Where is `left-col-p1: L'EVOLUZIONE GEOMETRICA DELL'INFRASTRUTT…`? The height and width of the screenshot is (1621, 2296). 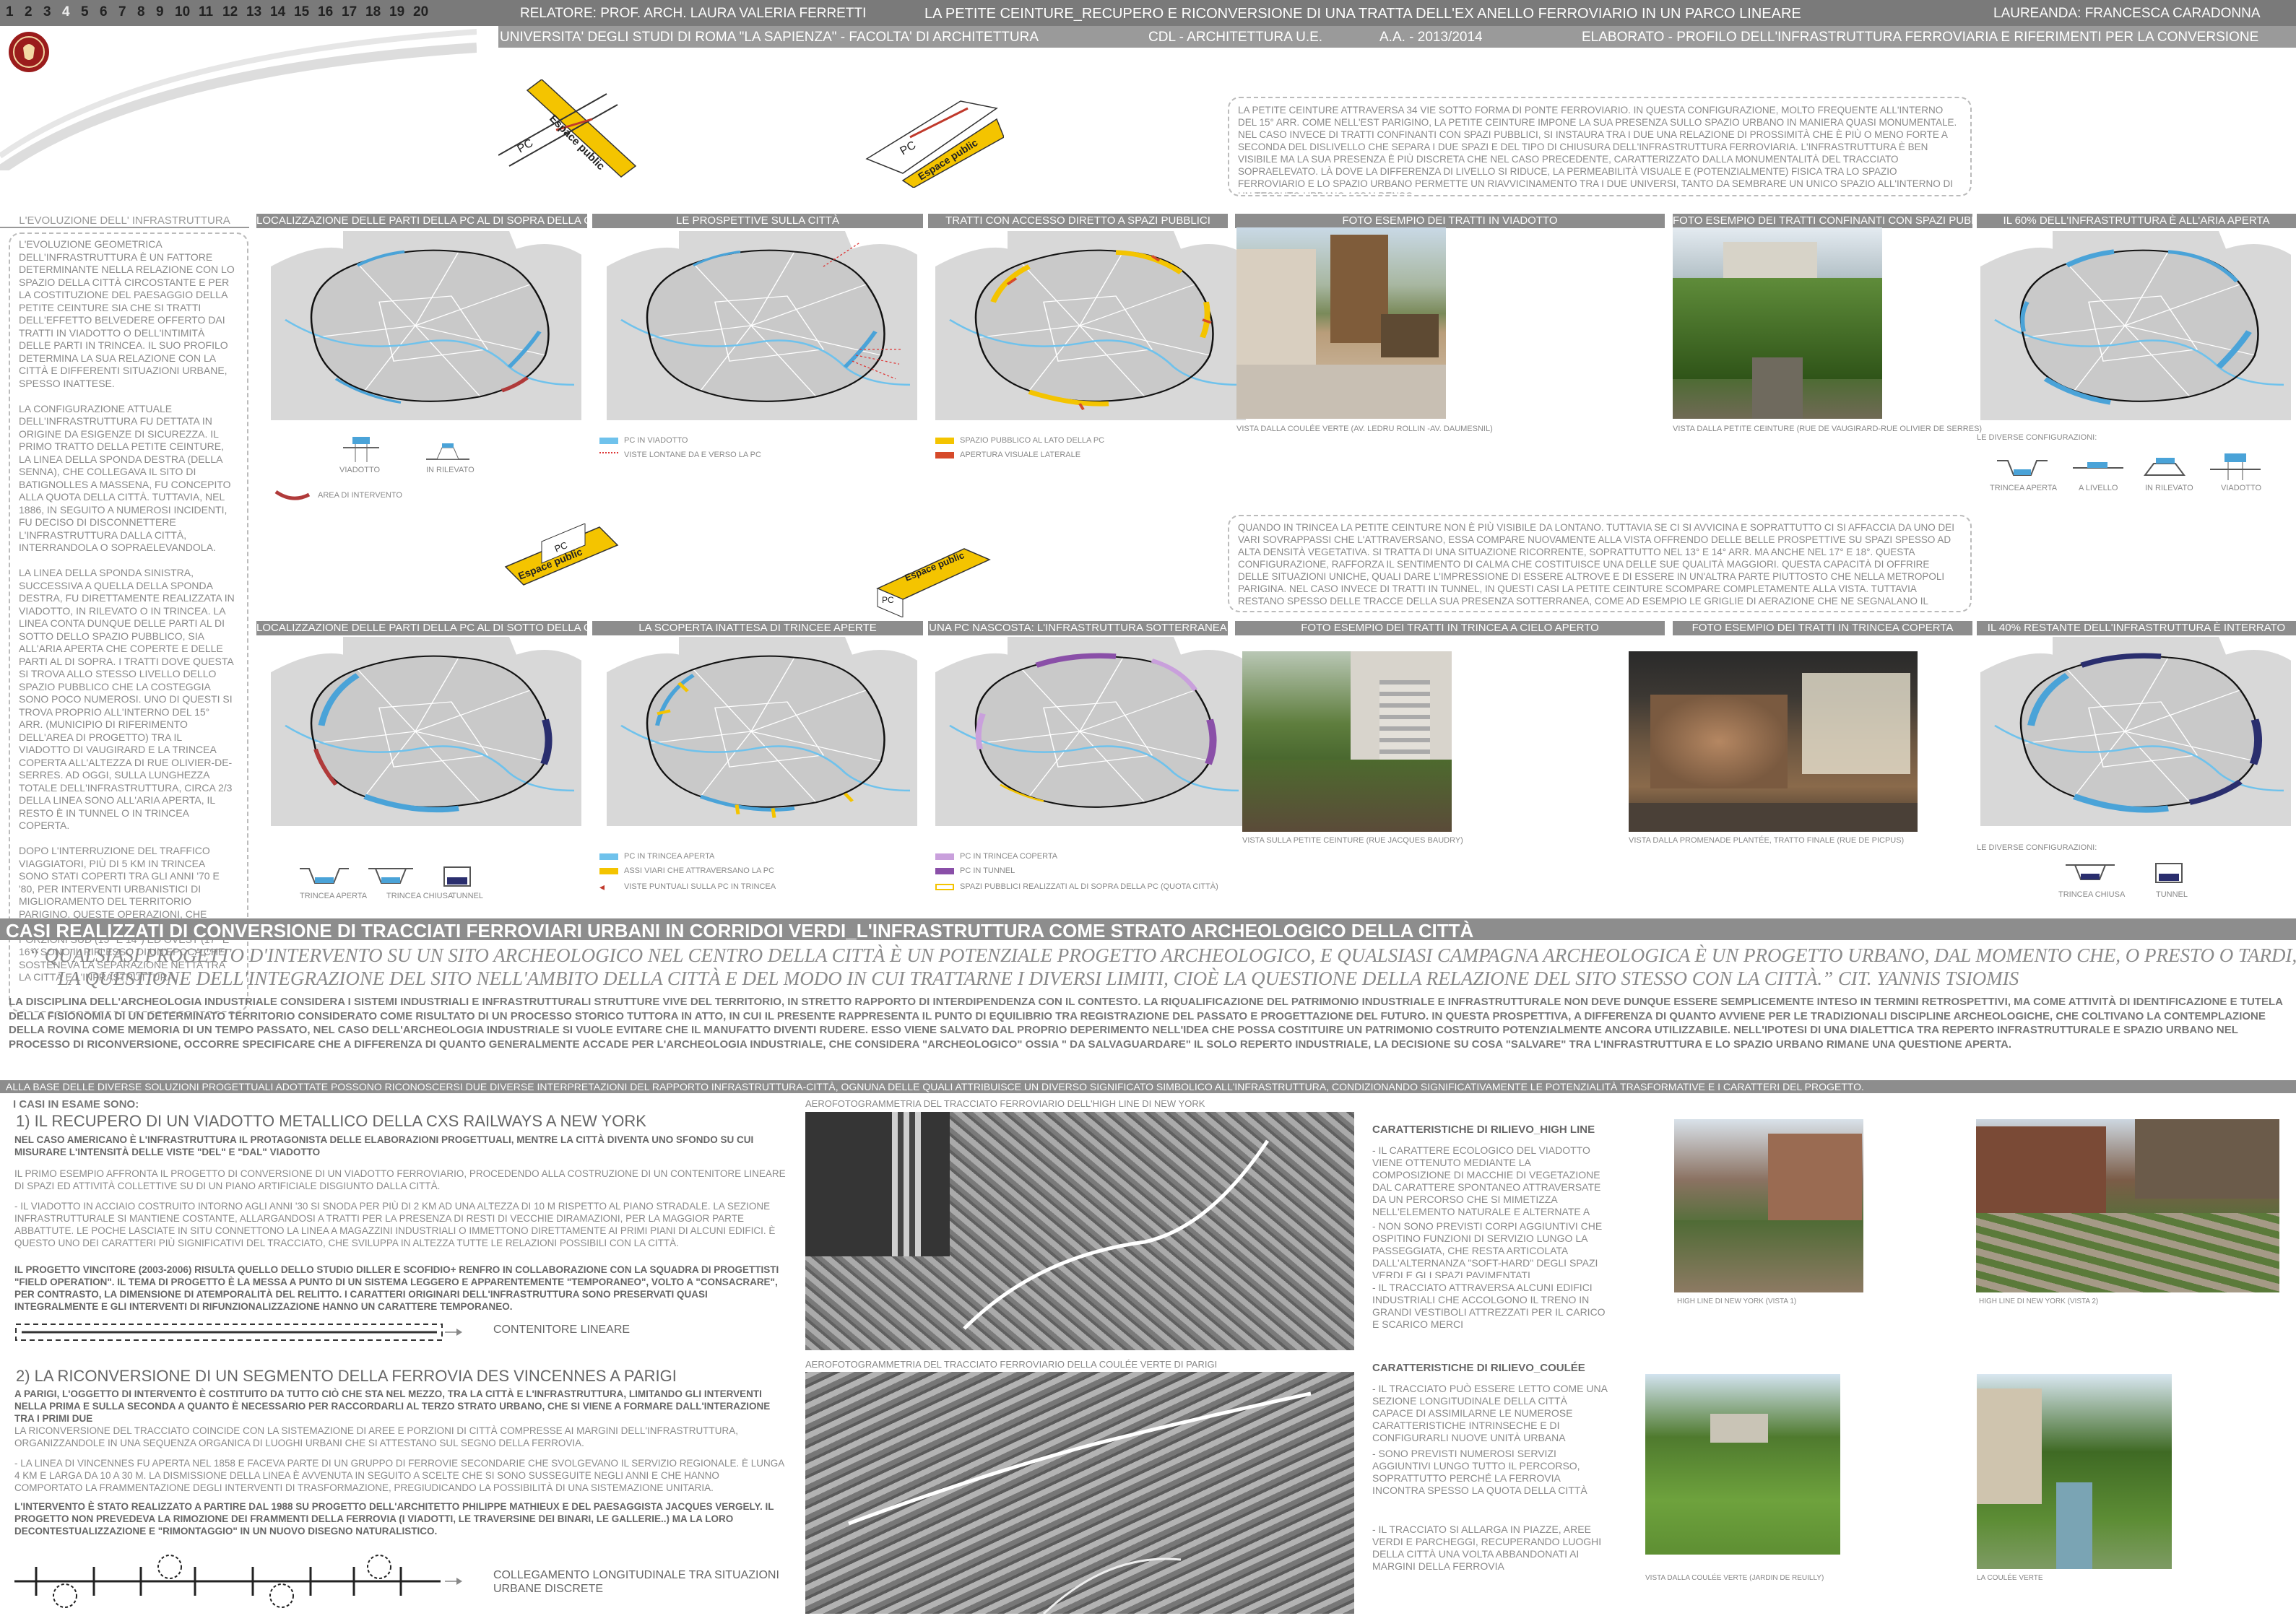 left-col-p1: L'EVOLUZIONE GEOMETRICA DELL'INFRASTRUTT… is located at coordinates (127, 313).